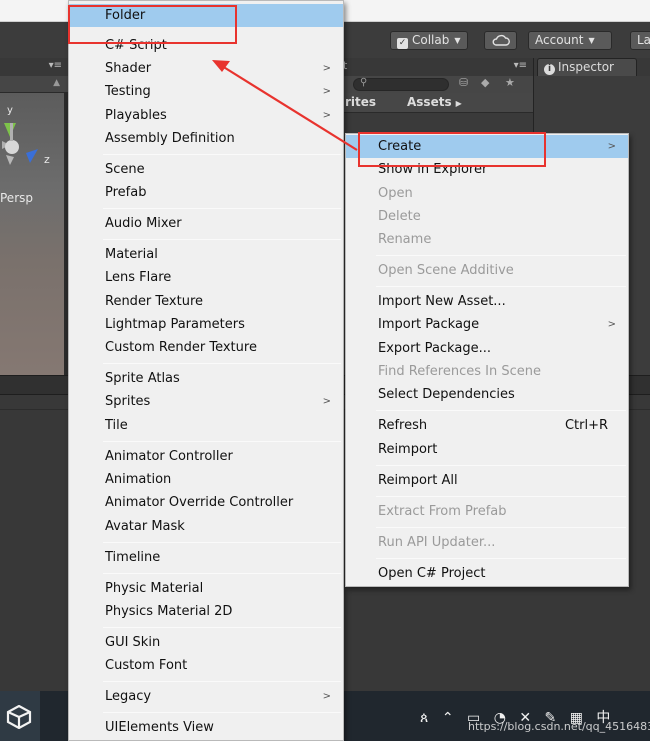  I want to click on project-header: rites Assets ▶, so click(438, 103).